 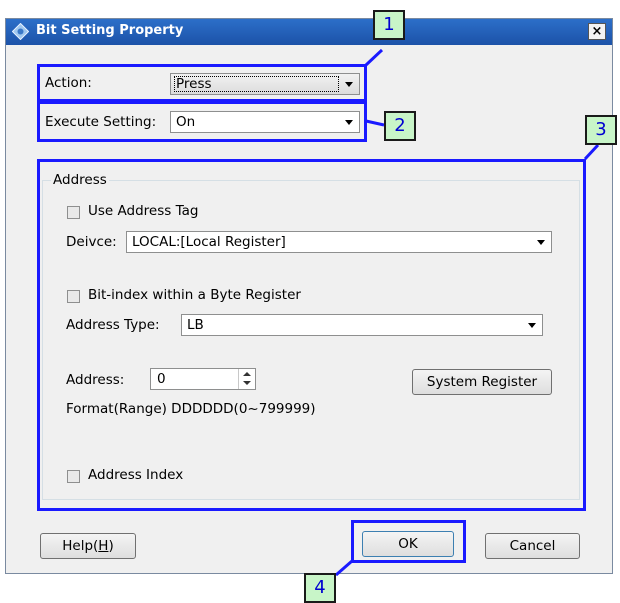 What do you see at coordinates (320, 588) in the screenshot?
I see `annotation-badge-4: 4` at bounding box center [320, 588].